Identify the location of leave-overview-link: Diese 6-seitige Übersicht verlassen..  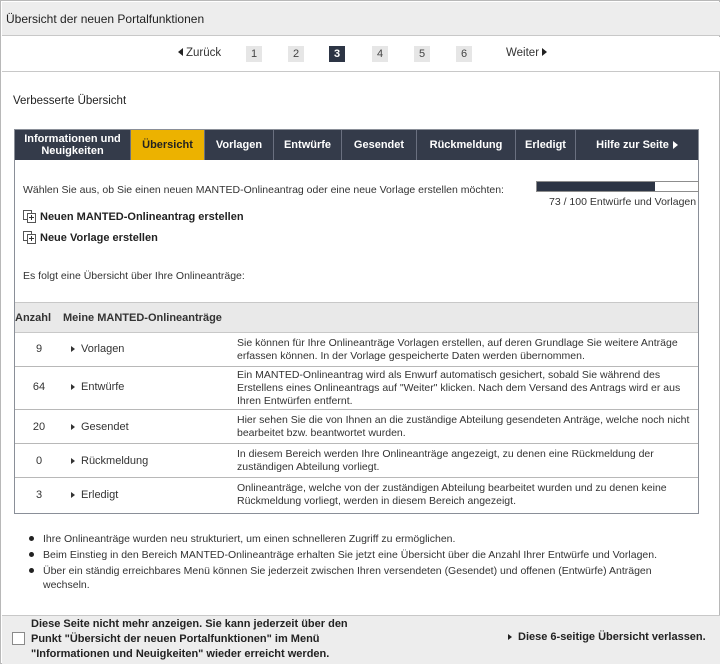
(607, 637).